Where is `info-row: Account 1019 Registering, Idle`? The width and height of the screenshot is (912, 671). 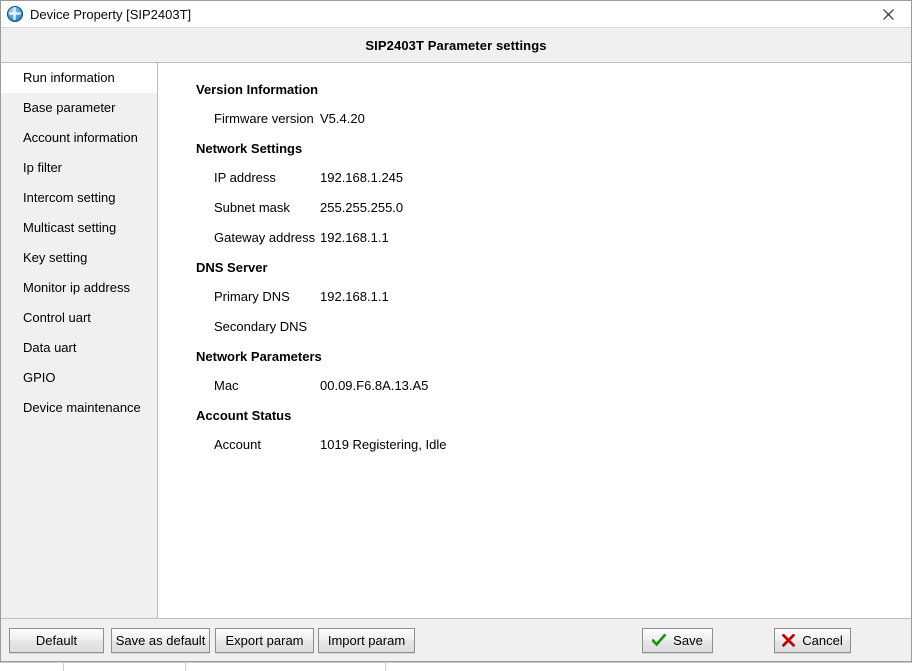 info-row: Account 1019 Registering, Idle is located at coordinates (534, 445).